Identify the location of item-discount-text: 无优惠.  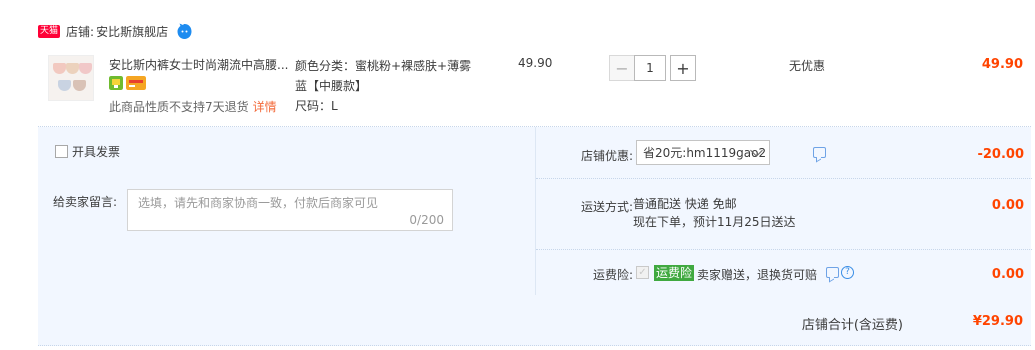
(807, 66).